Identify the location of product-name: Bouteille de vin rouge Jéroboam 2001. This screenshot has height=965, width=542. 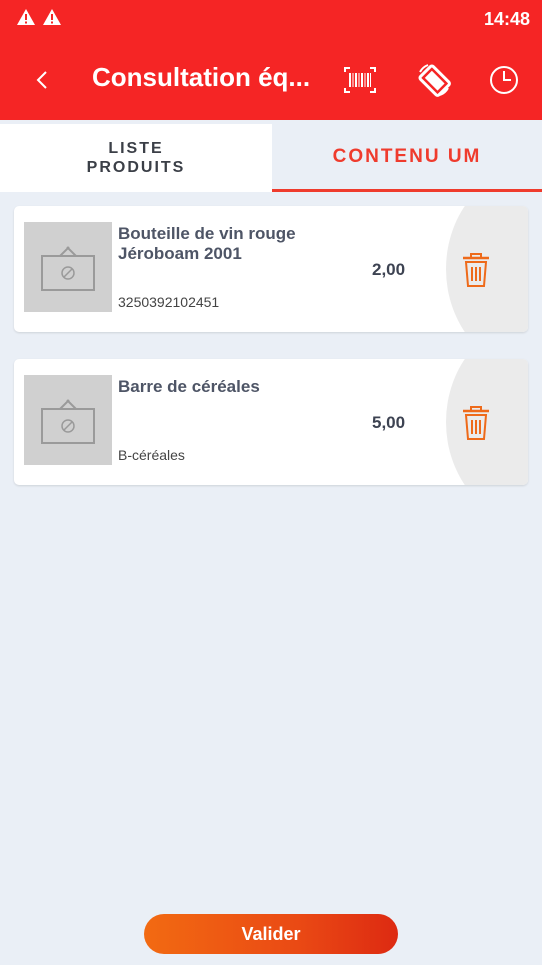
(207, 243).